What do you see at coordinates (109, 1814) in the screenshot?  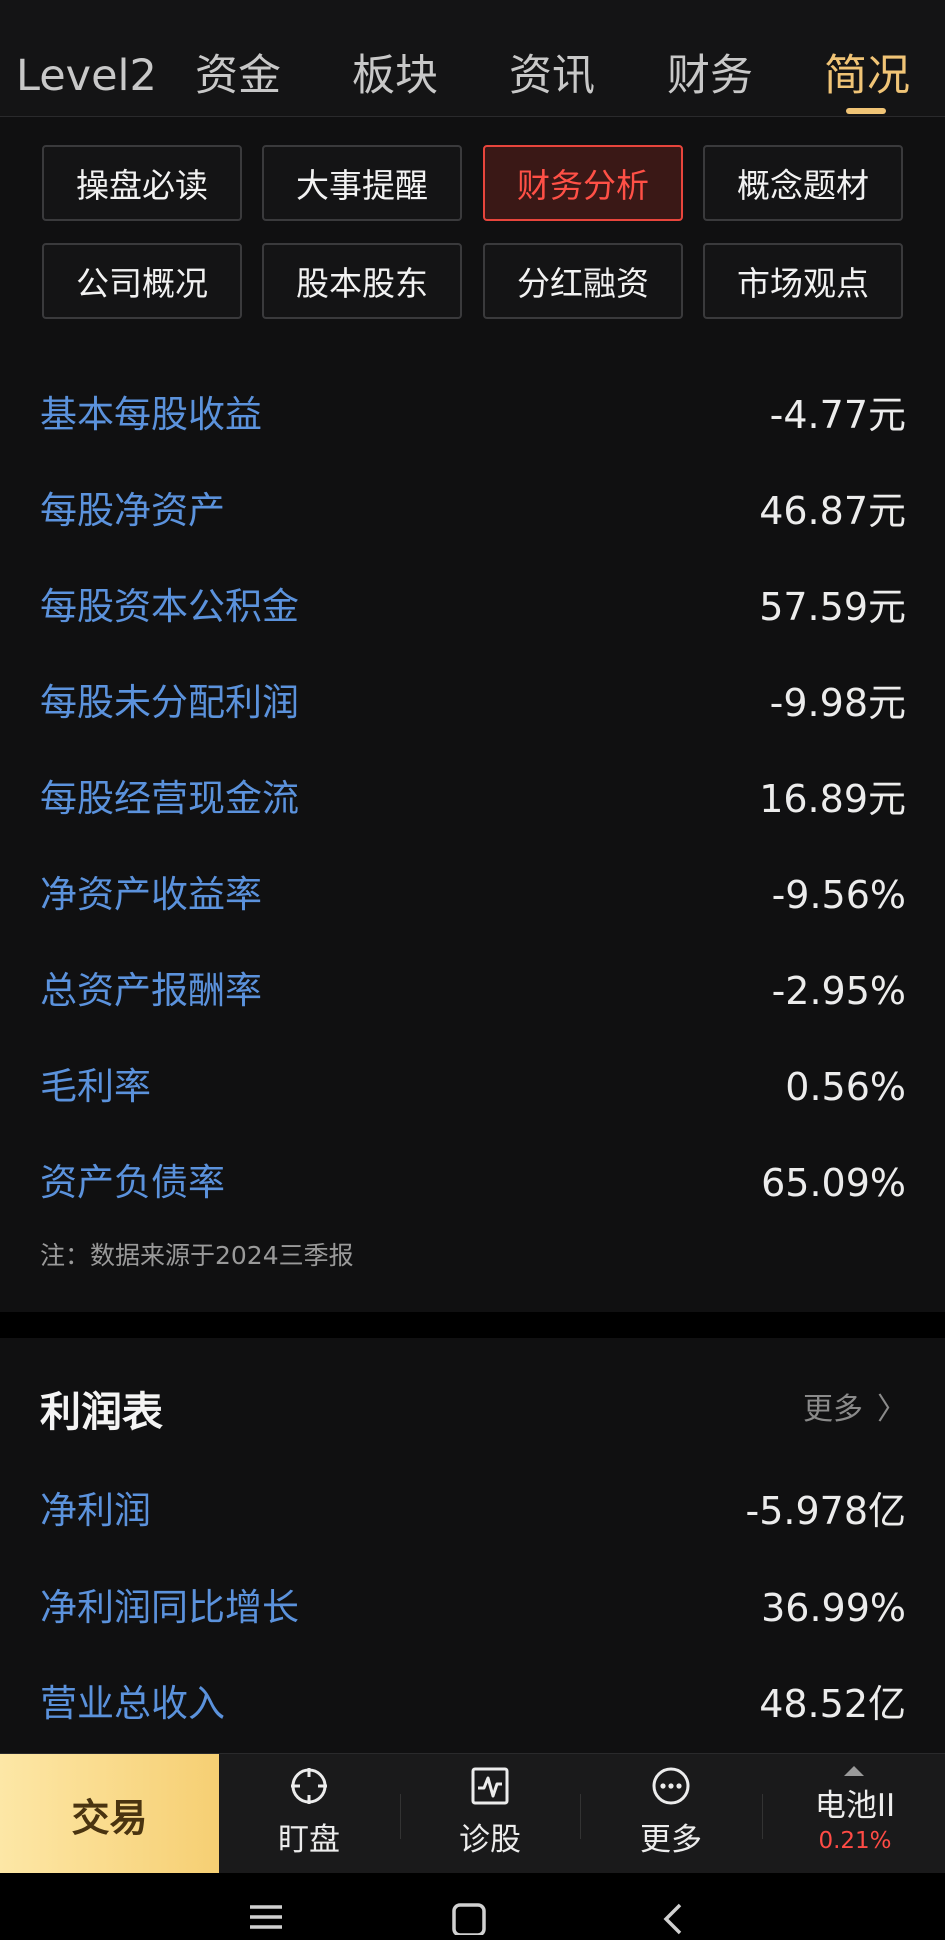 I see `trade-button: 交易` at bounding box center [109, 1814].